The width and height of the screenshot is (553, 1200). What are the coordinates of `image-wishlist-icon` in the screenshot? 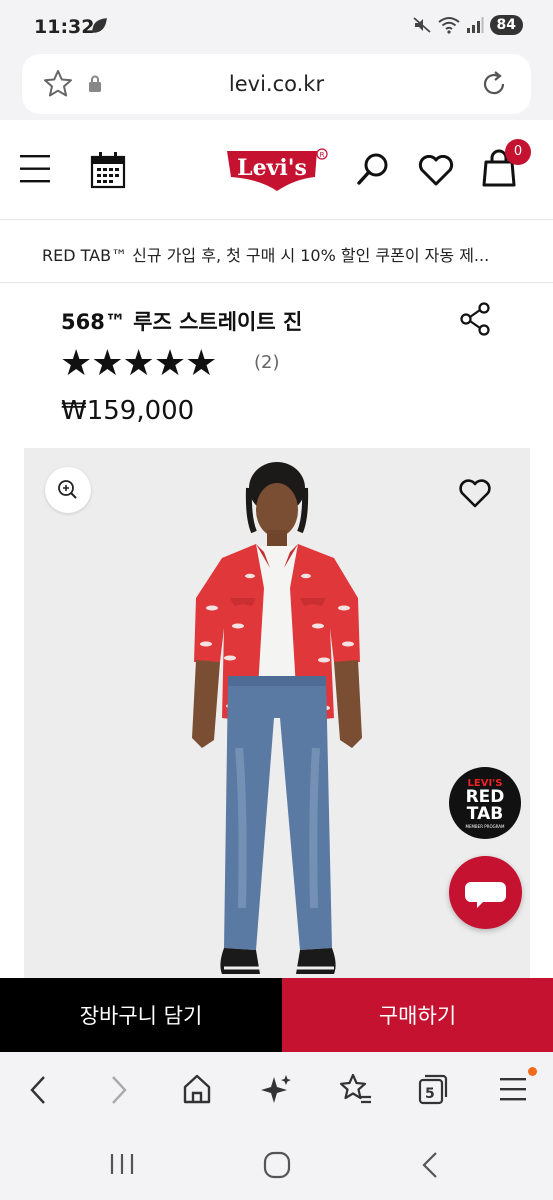 It's located at (475, 494).